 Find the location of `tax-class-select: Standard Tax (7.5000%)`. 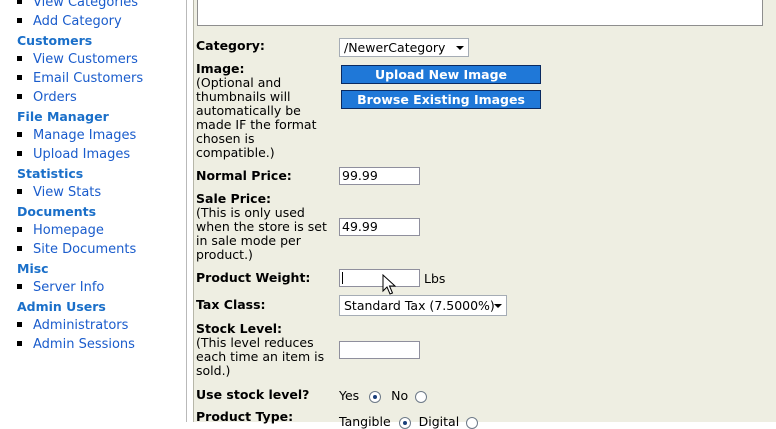

tax-class-select: Standard Tax (7.5000%) is located at coordinates (423, 305).